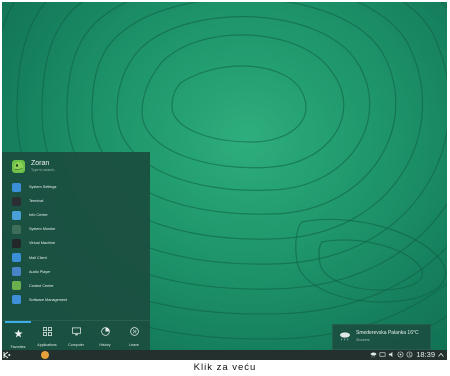 This screenshot has width=450, height=376. Describe the element at coordinates (16, 187) in the screenshot. I see `settings-icon` at that location.